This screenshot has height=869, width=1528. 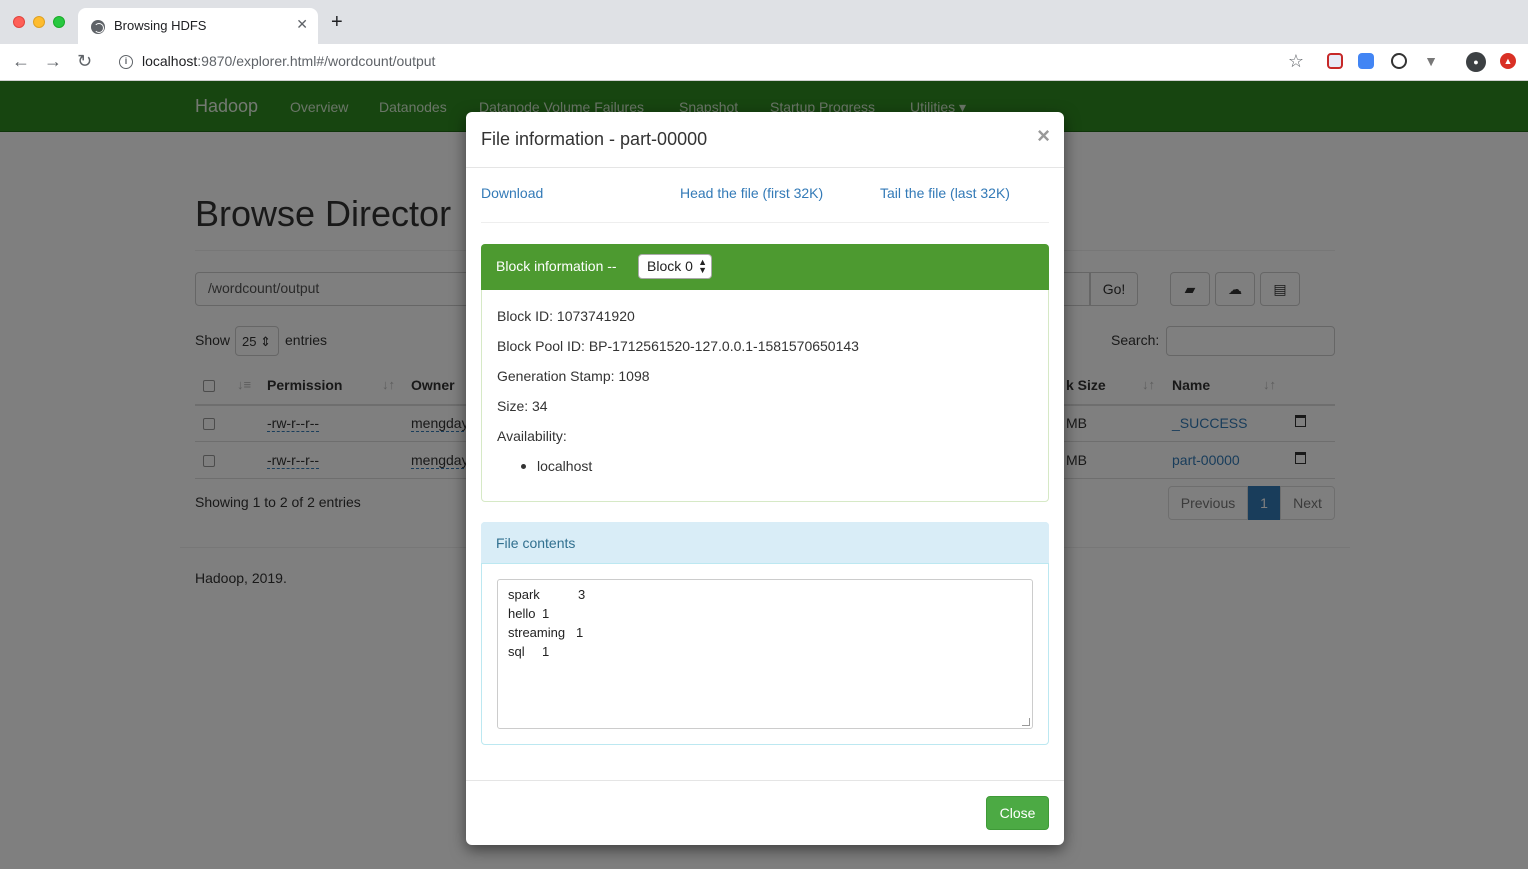 I want to click on globe-icon, so click(x=98, y=27).